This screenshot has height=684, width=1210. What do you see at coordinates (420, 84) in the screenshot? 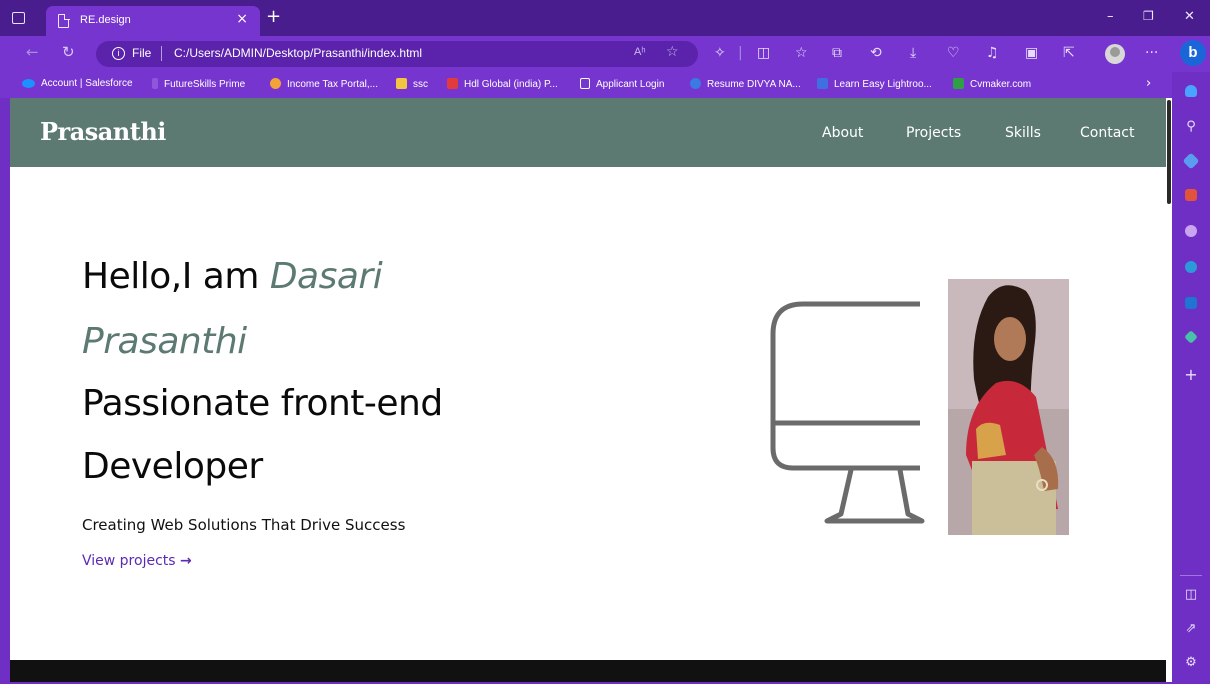
I see `bookmark-label: ssc` at bounding box center [420, 84].